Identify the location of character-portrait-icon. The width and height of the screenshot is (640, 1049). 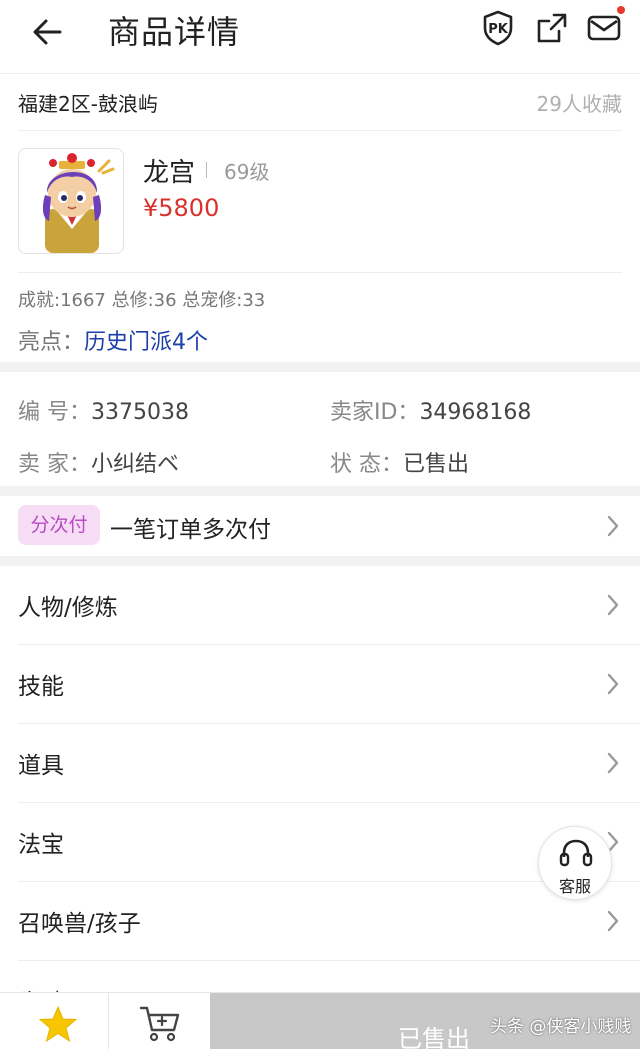
(78, 203).